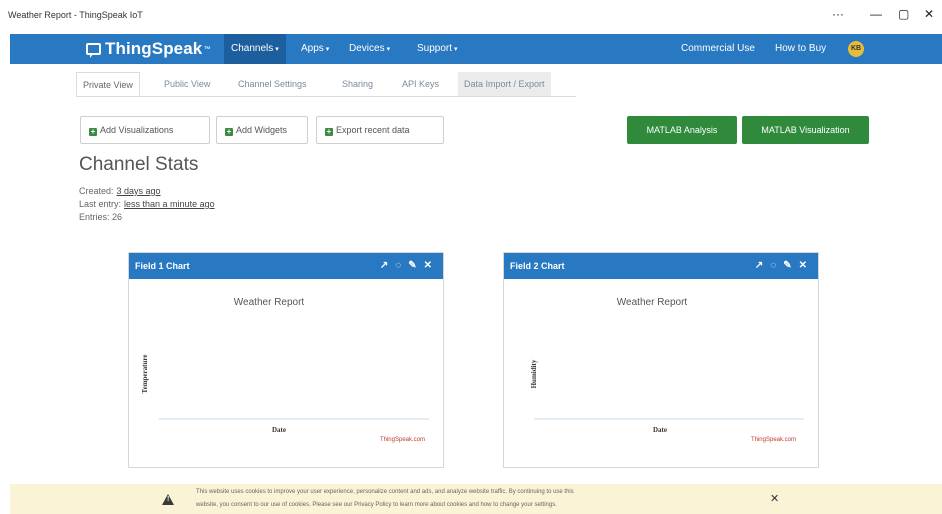 The height and width of the screenshot is (514, 942). Describe the element at coordinates (405, 266) in the screenshot. I see `field-1-chart-tools: ↗ ◌ ✎ ✕` at that location.